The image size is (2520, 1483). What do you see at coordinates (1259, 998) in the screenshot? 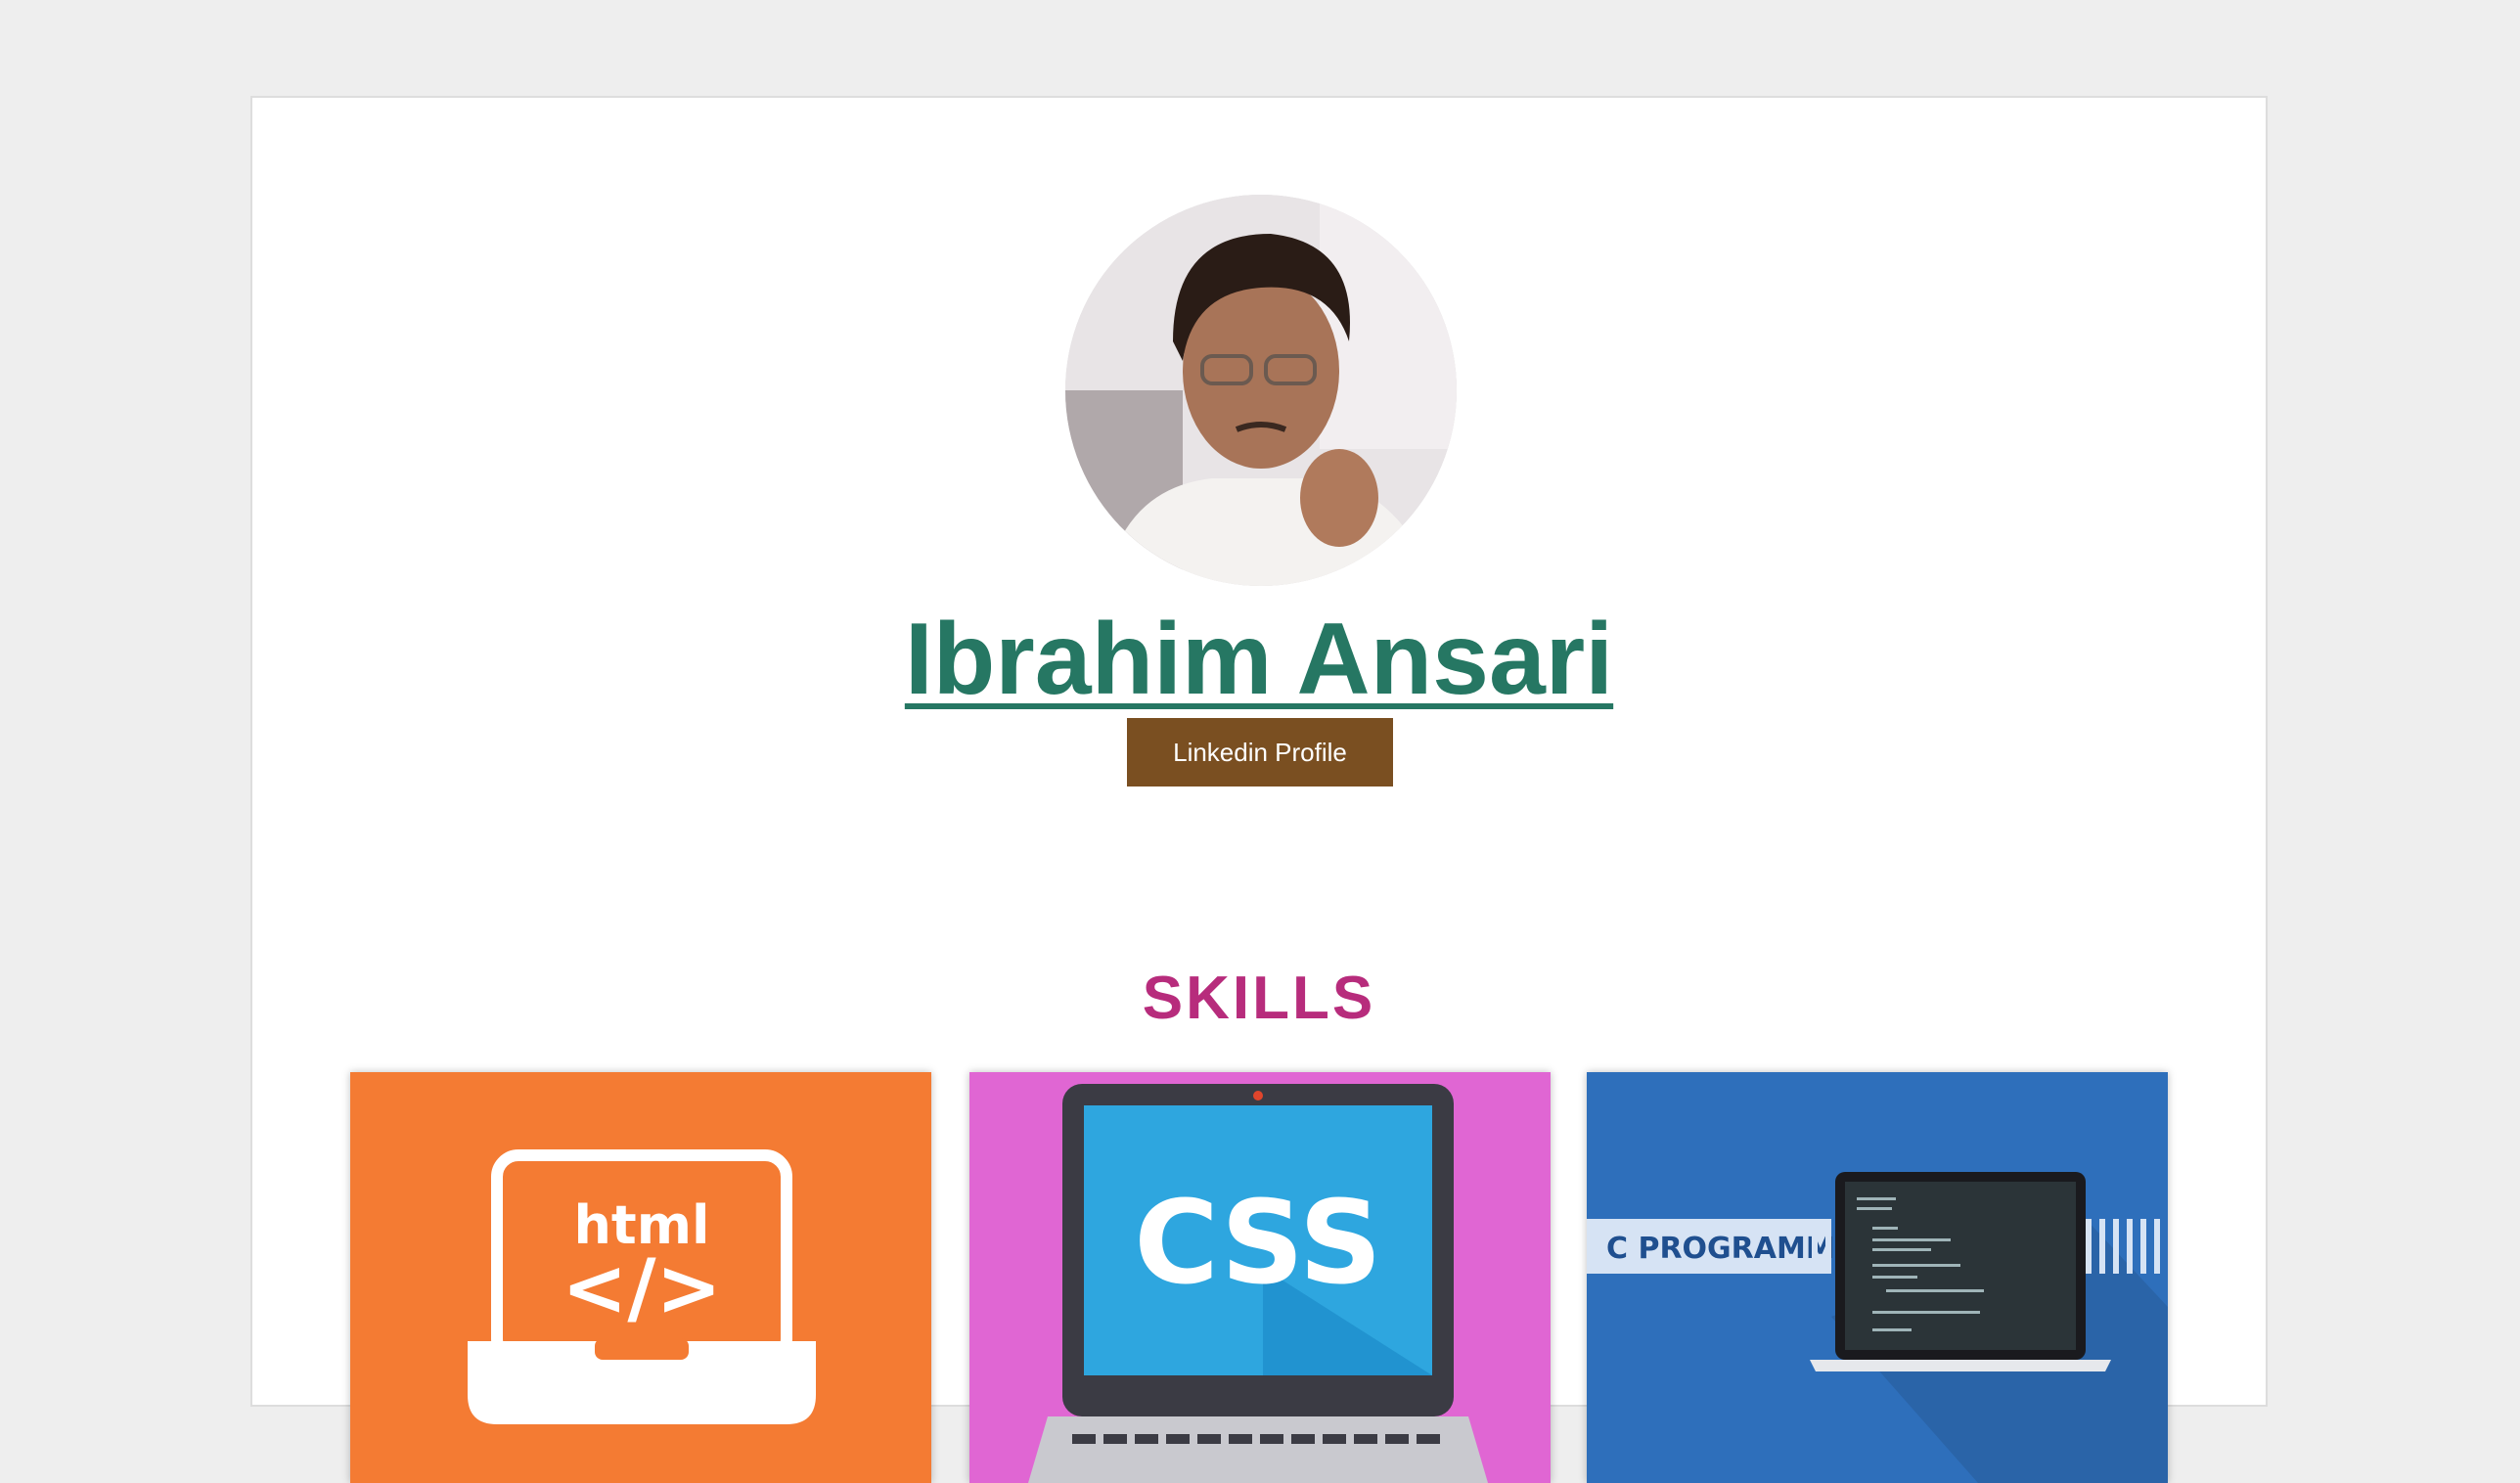
I see `skills-heading: SKILLS` at bounding box center [1259, 998].